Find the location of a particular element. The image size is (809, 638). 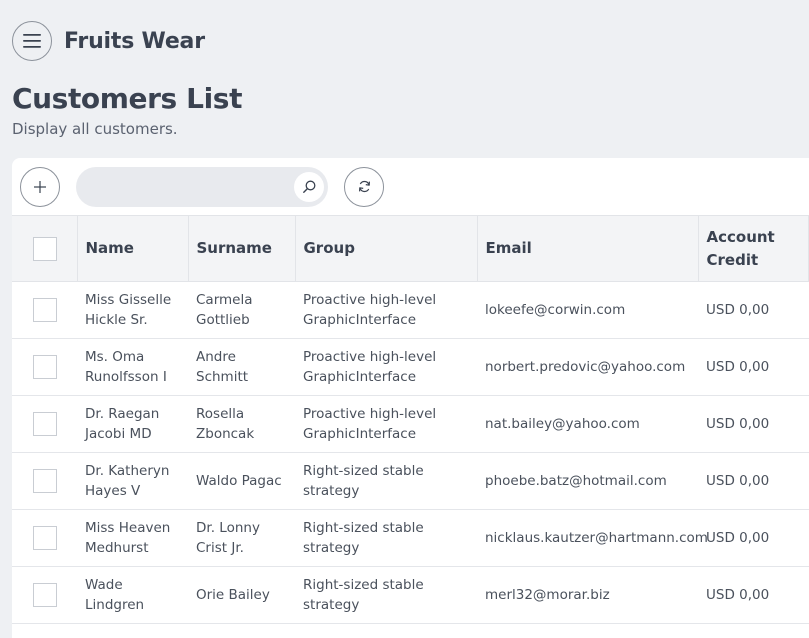

table-toolbar is located at coordinates (410, 186).